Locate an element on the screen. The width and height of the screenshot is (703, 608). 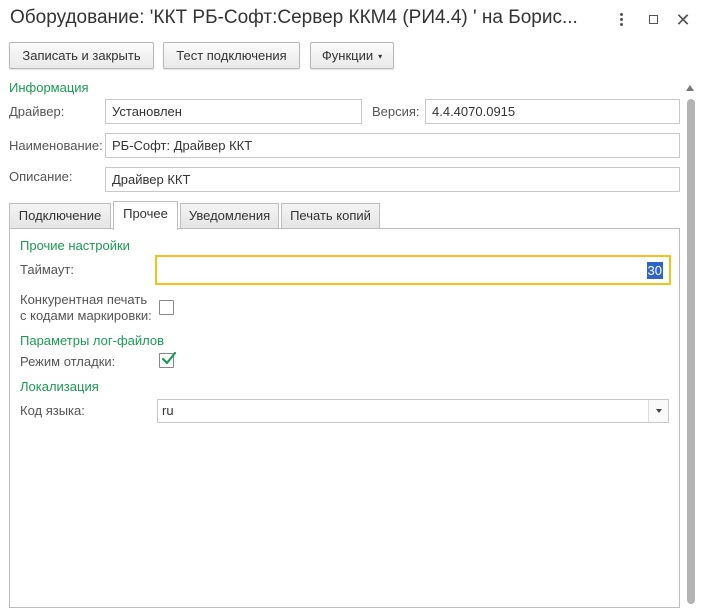
maximize-icon is located at coordinates (653, 20).